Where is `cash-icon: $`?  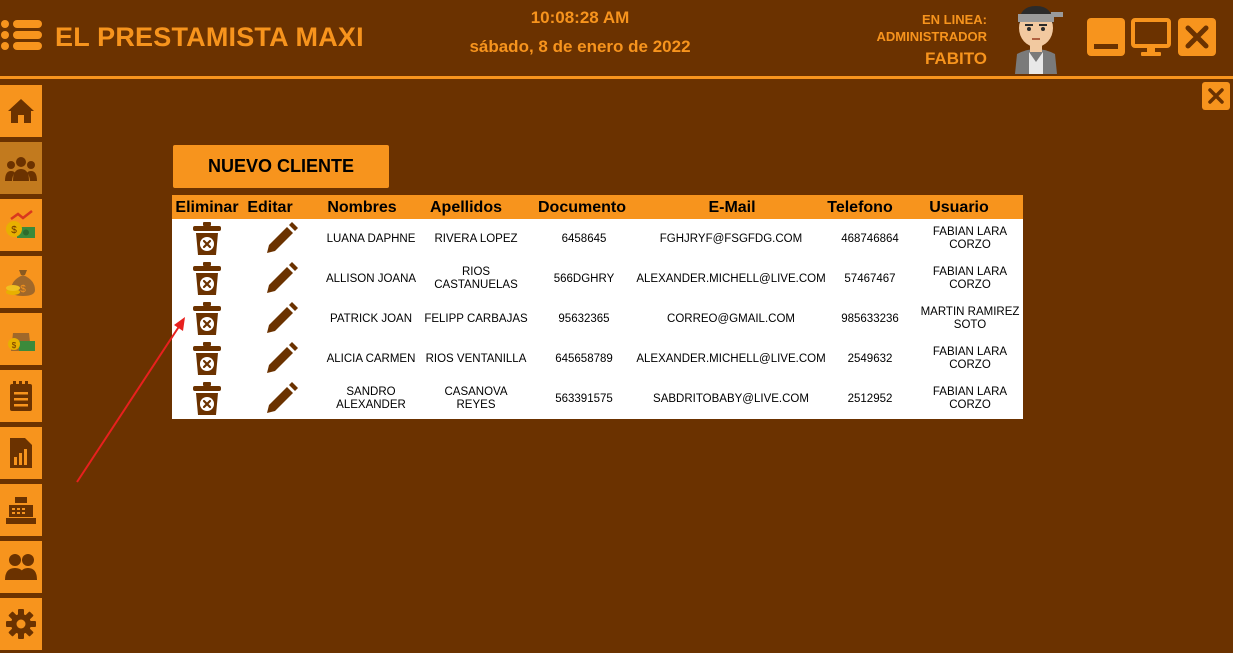
cash-icon: $ is located at coordinates (21, 342).